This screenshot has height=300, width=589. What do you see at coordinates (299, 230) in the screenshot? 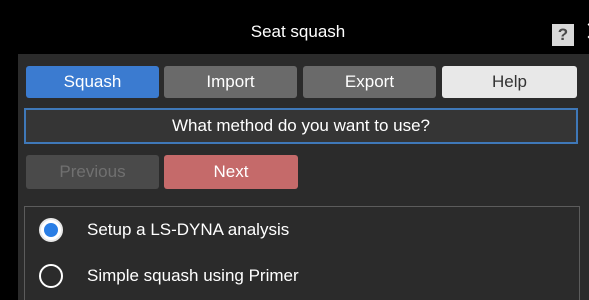
I see `option-ls-dyna: Setup a LS-DYNA analysis` at bounding box center [299, 230].